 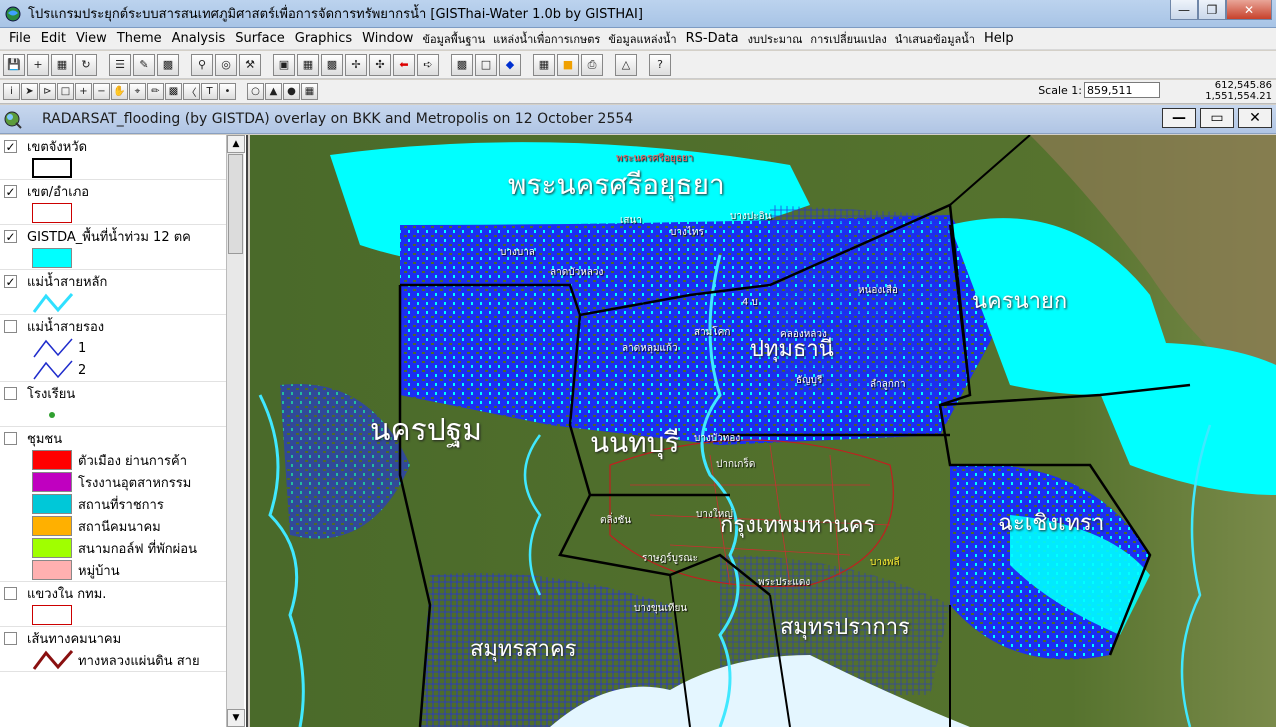 What do you see at coordinates (202, 64) in the screenshot?
I see `find-icon: ⚲` at bounding box center [202, 64].